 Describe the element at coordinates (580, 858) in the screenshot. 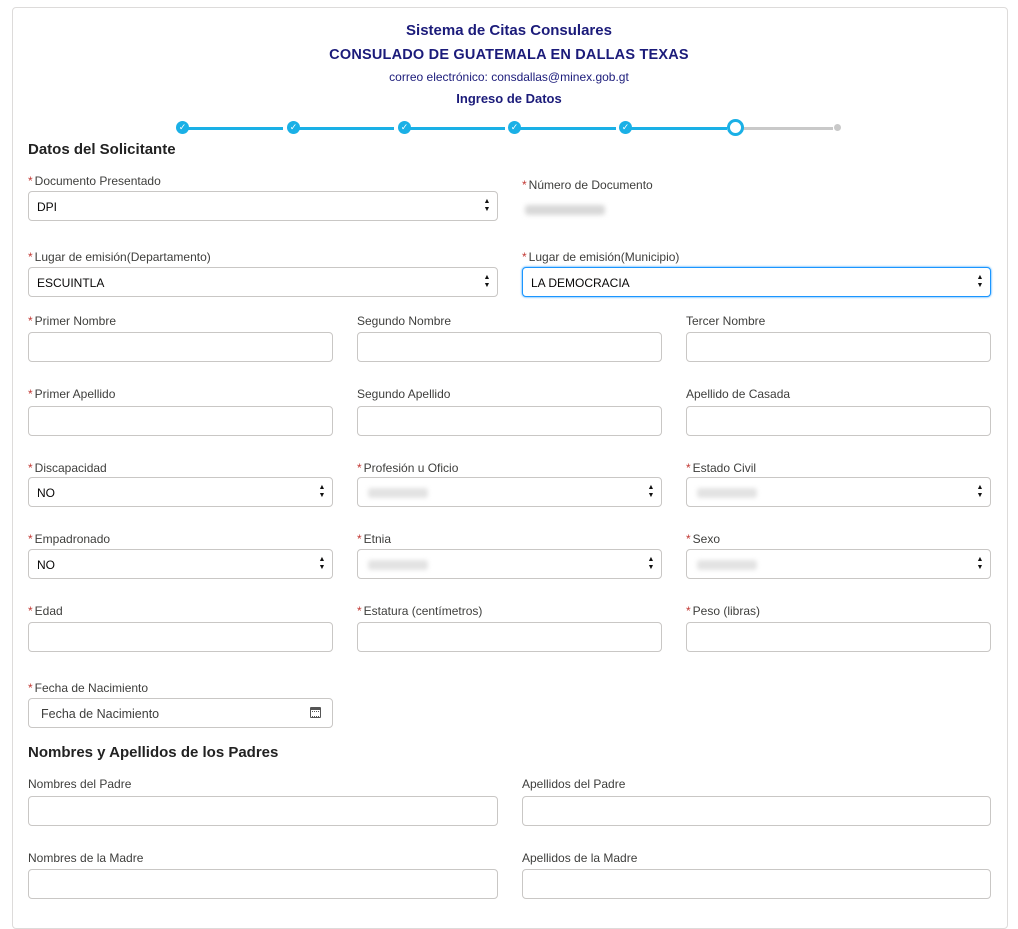

I see `label-apellidos-madre: Apellidos de la Madre` at that location.